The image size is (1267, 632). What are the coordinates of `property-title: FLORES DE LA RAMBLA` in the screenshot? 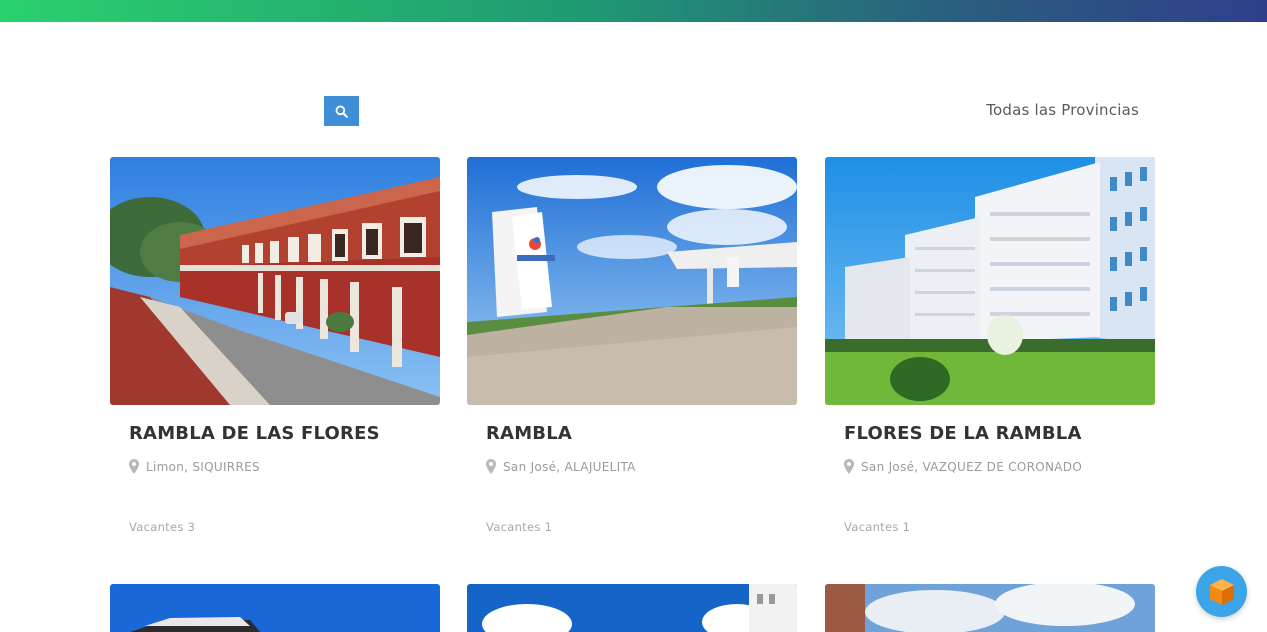 It's located at (963, 433).